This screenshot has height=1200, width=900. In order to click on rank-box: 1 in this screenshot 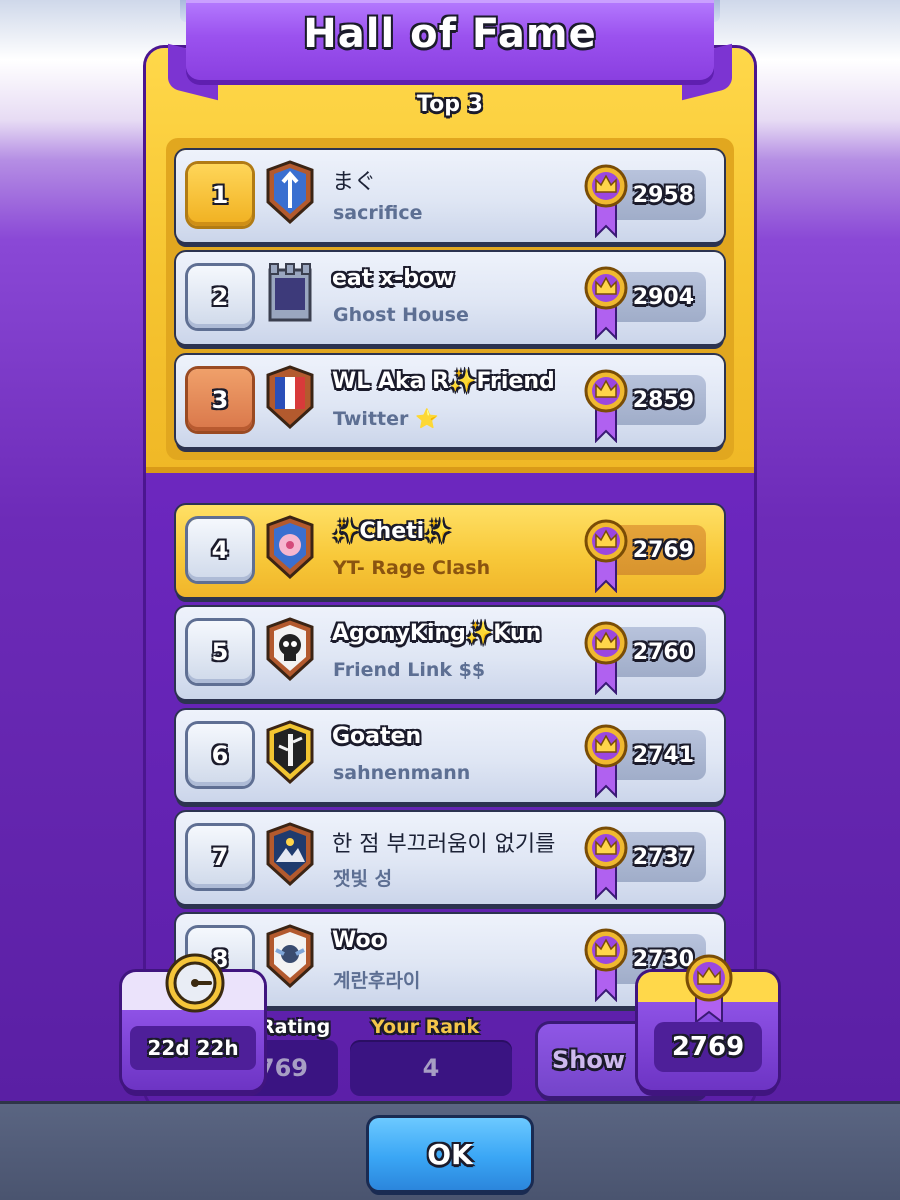, I will do `click(220, 195)`.